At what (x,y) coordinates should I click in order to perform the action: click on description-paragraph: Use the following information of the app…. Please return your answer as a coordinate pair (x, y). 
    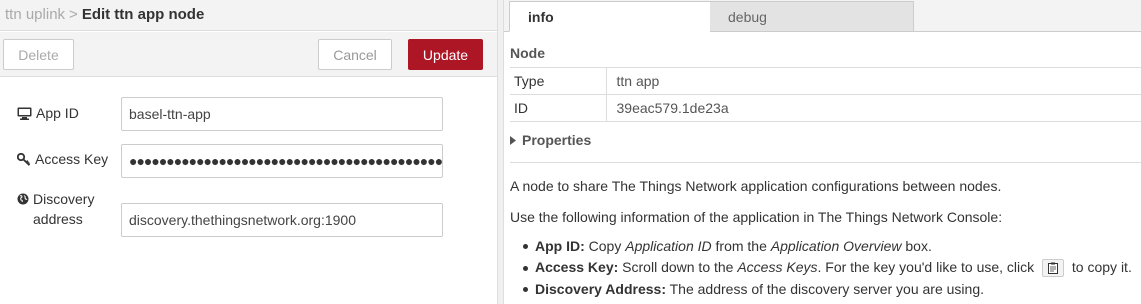
    Looking at the image, I should click on (756, 217).